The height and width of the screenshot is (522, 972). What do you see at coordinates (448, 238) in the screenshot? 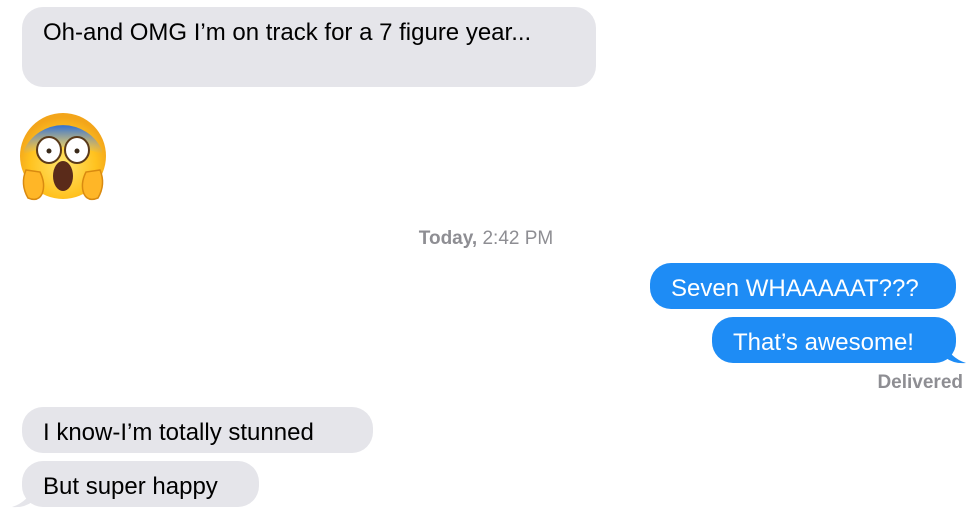
I see `timestamp-day: Today,` at bounding box center [448, 238].